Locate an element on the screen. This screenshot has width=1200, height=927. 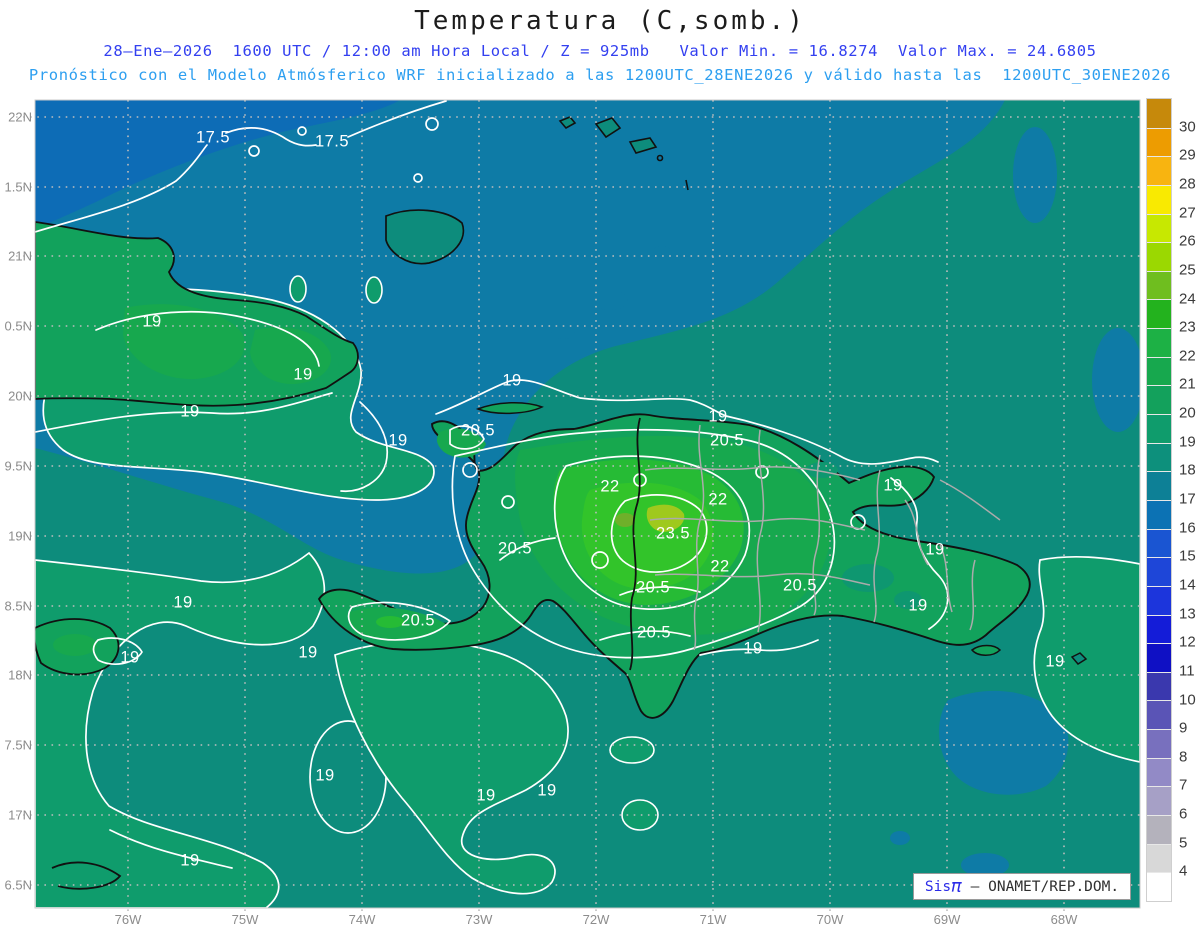
credit-box: Sis π – ONAMET/REP.DOM. is located at coordinates (1022, 886).